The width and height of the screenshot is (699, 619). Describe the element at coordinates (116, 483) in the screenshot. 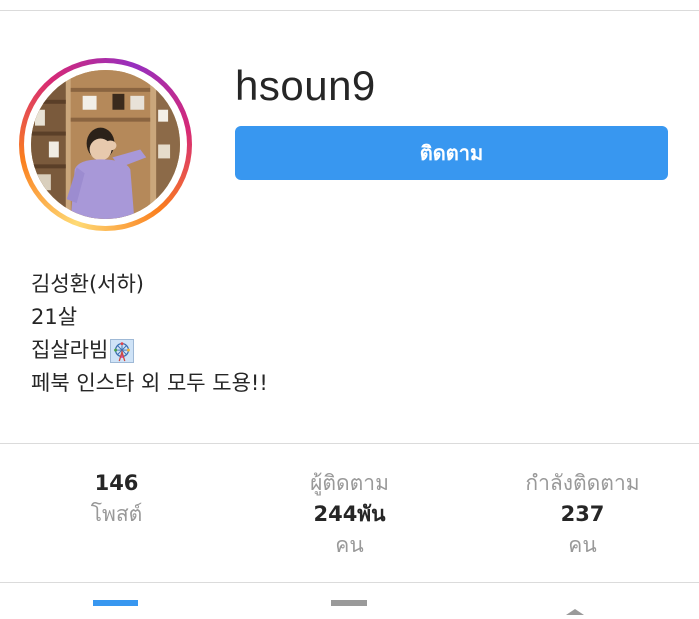

I see `stat-posts-count: 146` at that location.